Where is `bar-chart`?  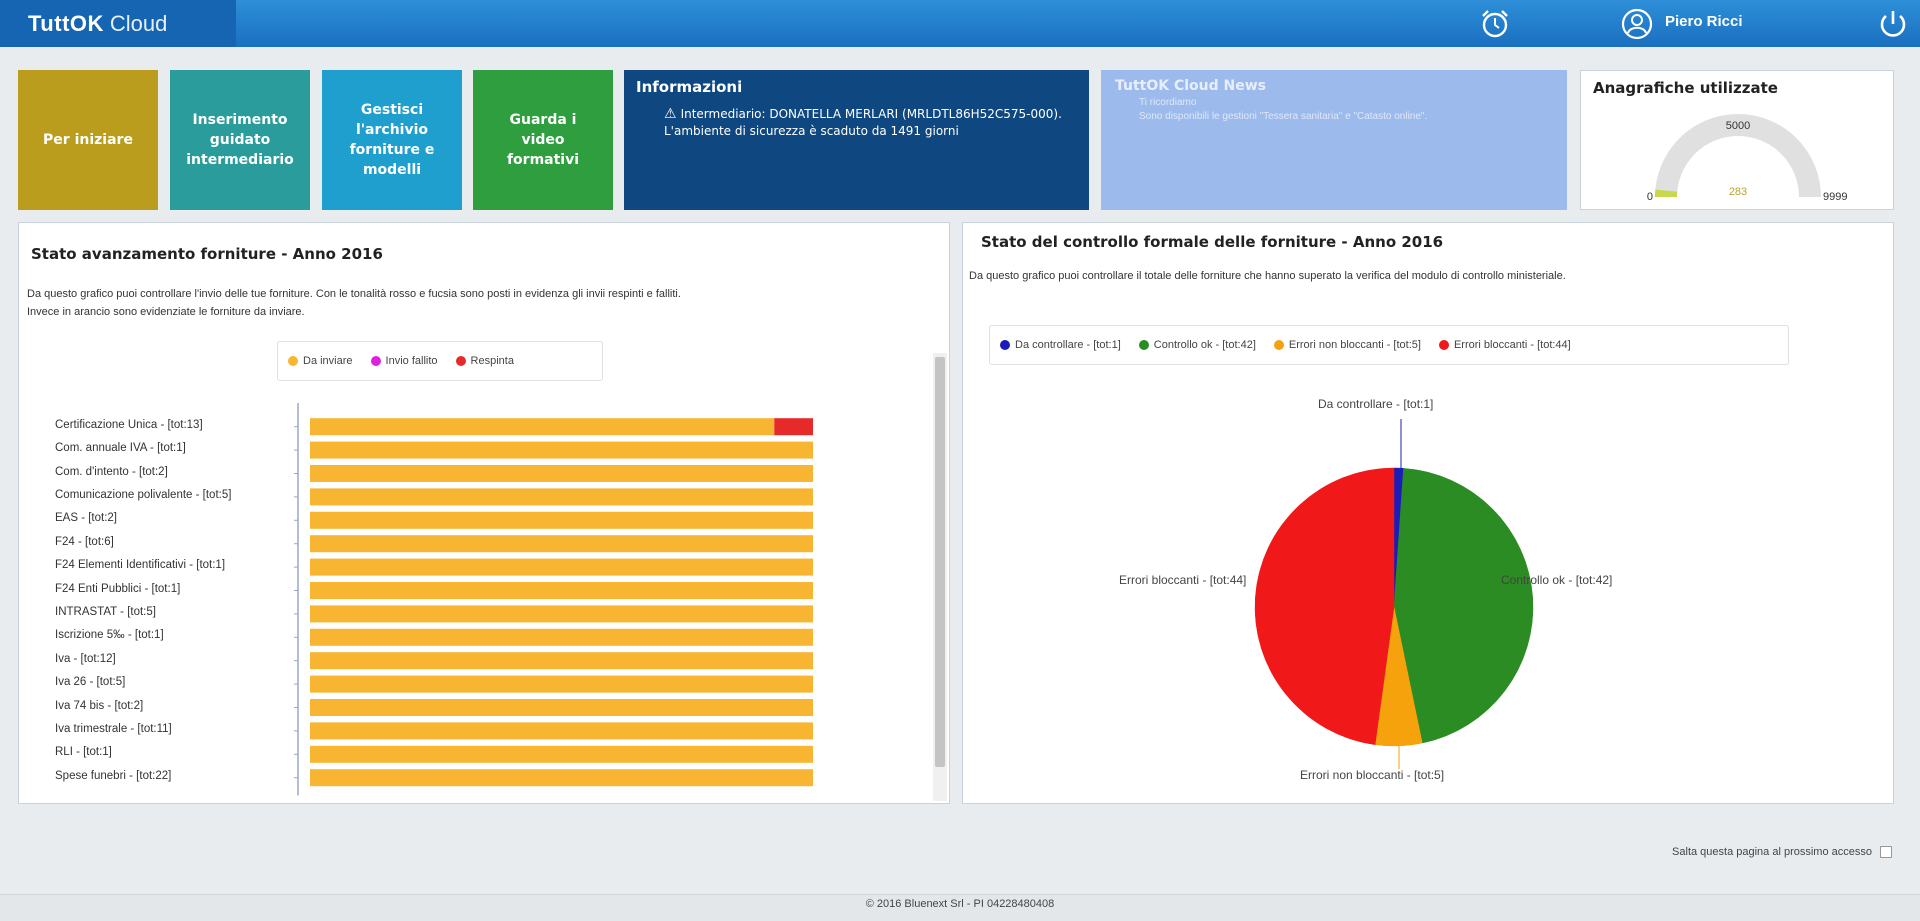
bar-chart is located at coordinates (553, 599).